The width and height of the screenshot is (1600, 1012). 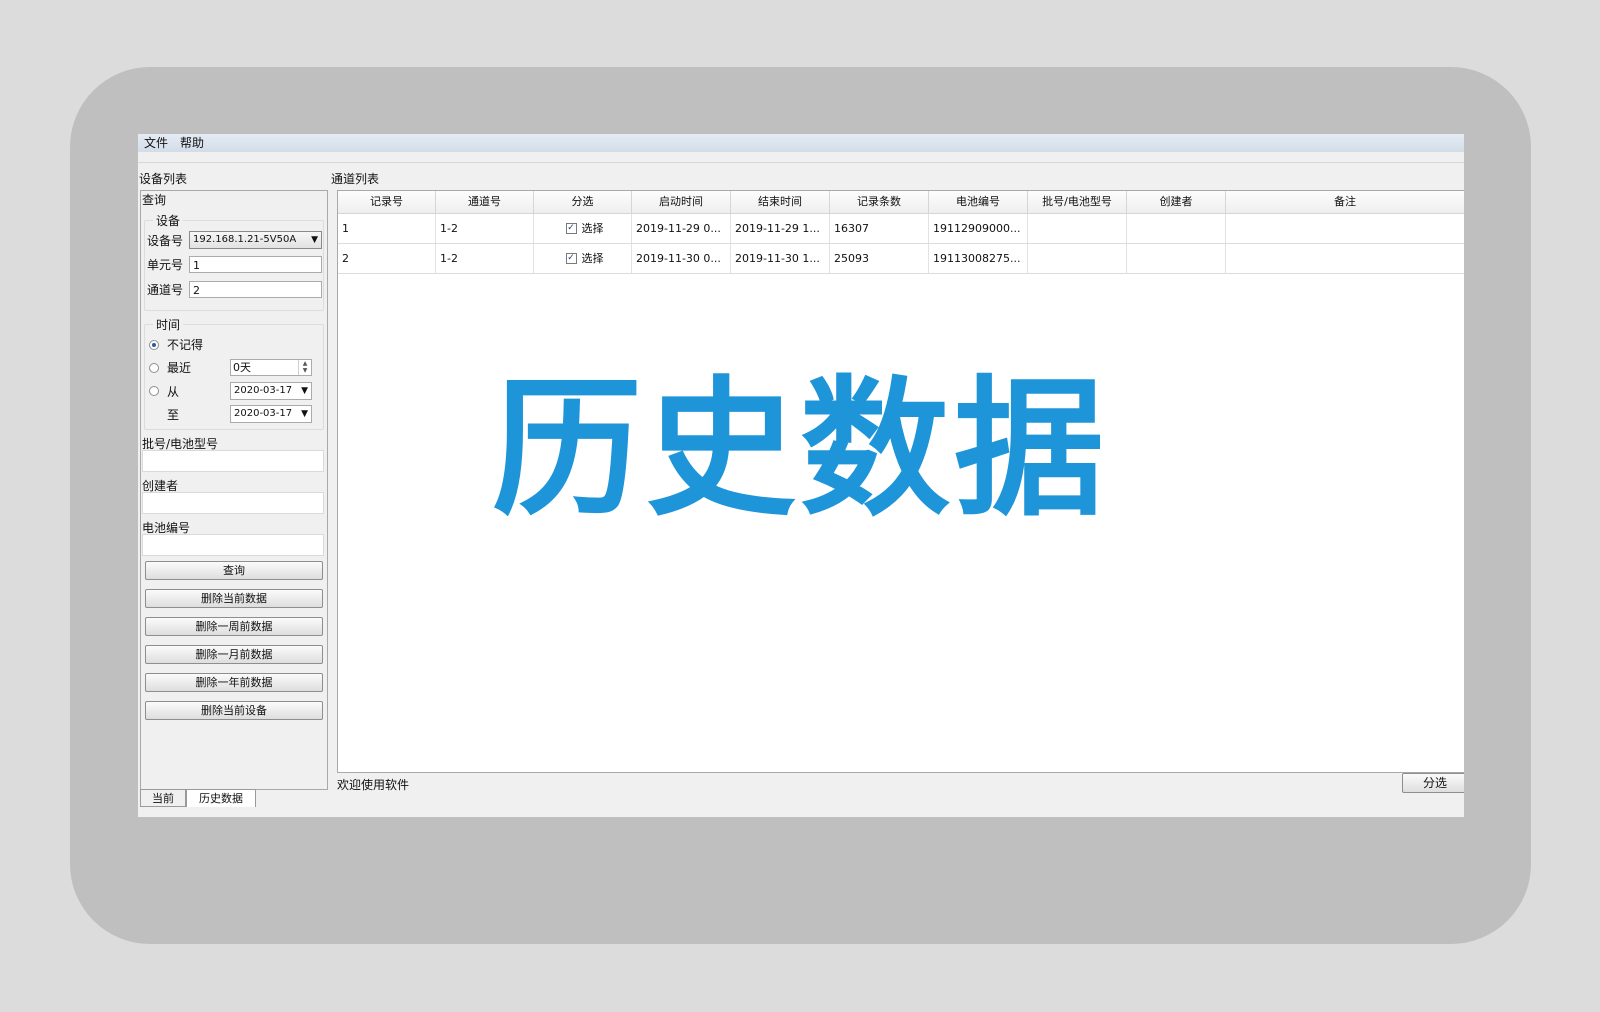 What do you see at coordinates (879, 258) in the screenshot?
I see `cell-count: 25093` at bounding box center [879, 258].